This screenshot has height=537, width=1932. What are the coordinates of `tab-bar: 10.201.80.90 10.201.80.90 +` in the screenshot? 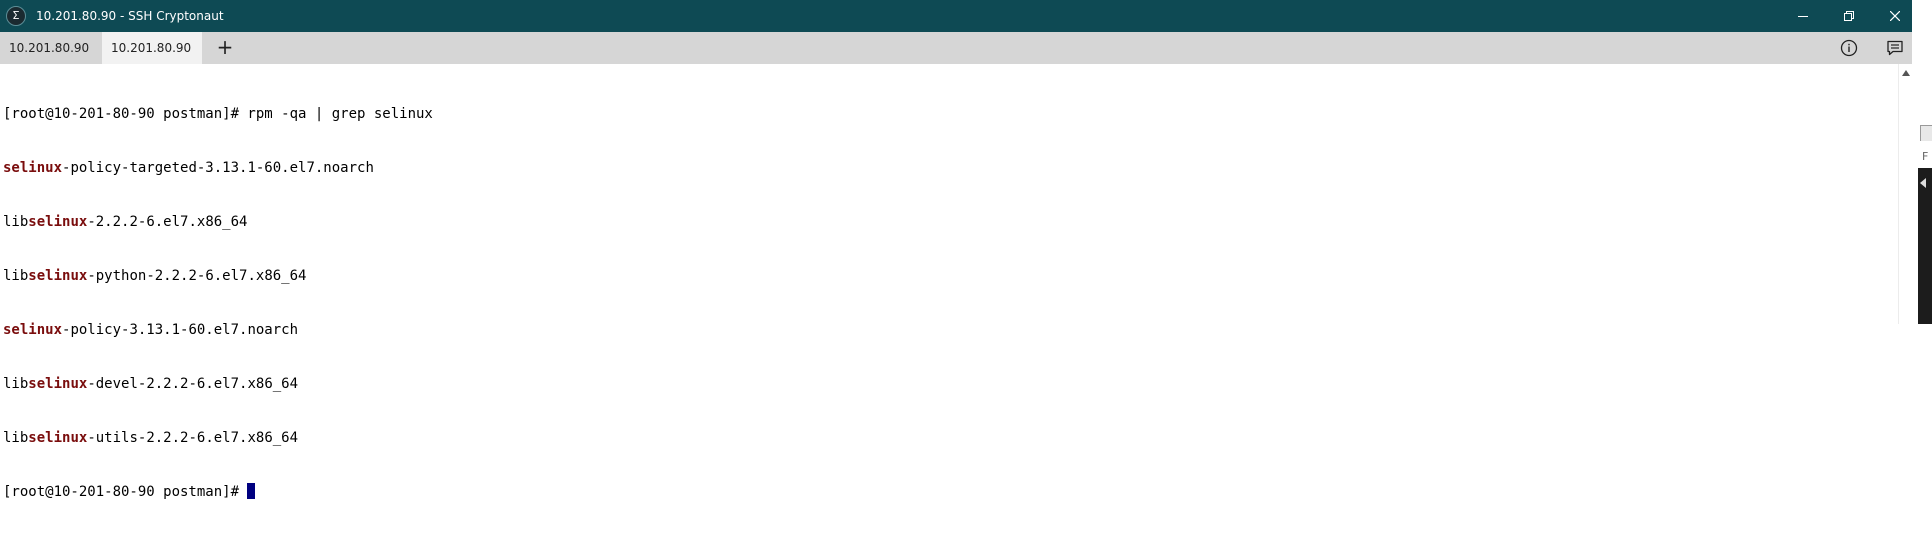 It's located at (960, 48).